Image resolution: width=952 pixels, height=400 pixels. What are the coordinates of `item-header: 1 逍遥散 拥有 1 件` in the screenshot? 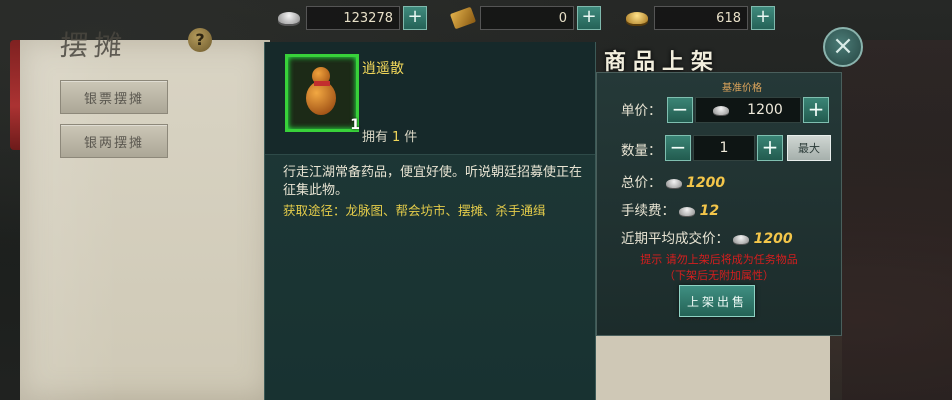 It's located at (430, 98).